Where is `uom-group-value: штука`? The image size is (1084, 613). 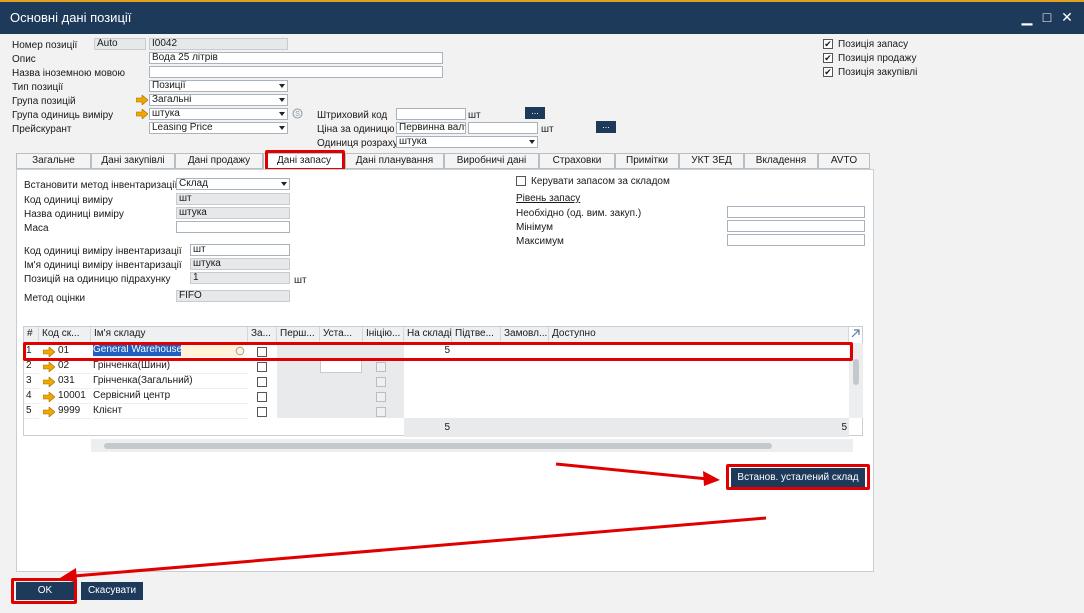 uom-group-value: штука is located at coordinates (166, 113).